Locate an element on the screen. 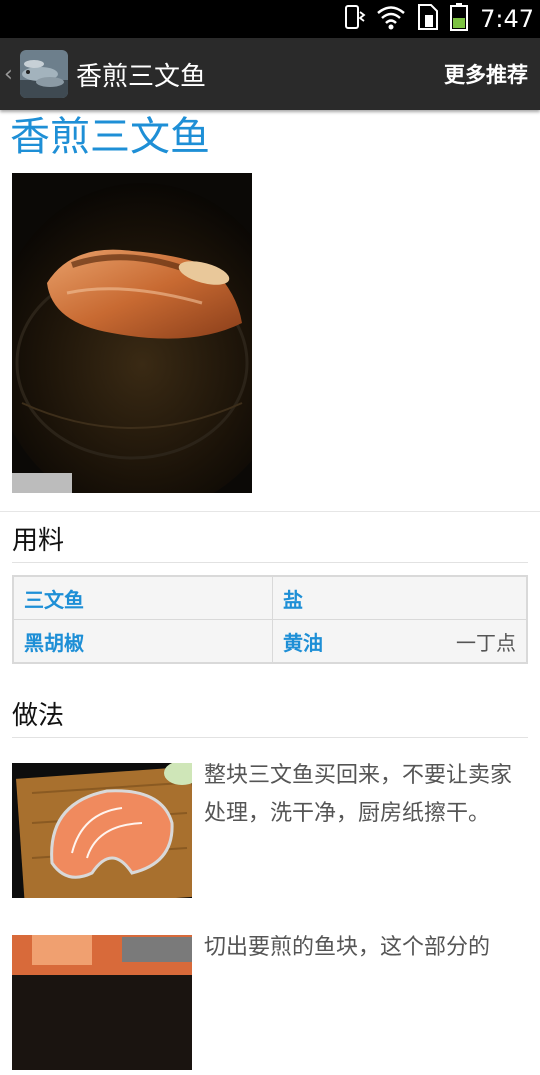 Image resolution: width=540 pixels, height=1075 pixels. table-row: 黑胡椒 黄油 一丁点 is located at coordinates (270, 641).